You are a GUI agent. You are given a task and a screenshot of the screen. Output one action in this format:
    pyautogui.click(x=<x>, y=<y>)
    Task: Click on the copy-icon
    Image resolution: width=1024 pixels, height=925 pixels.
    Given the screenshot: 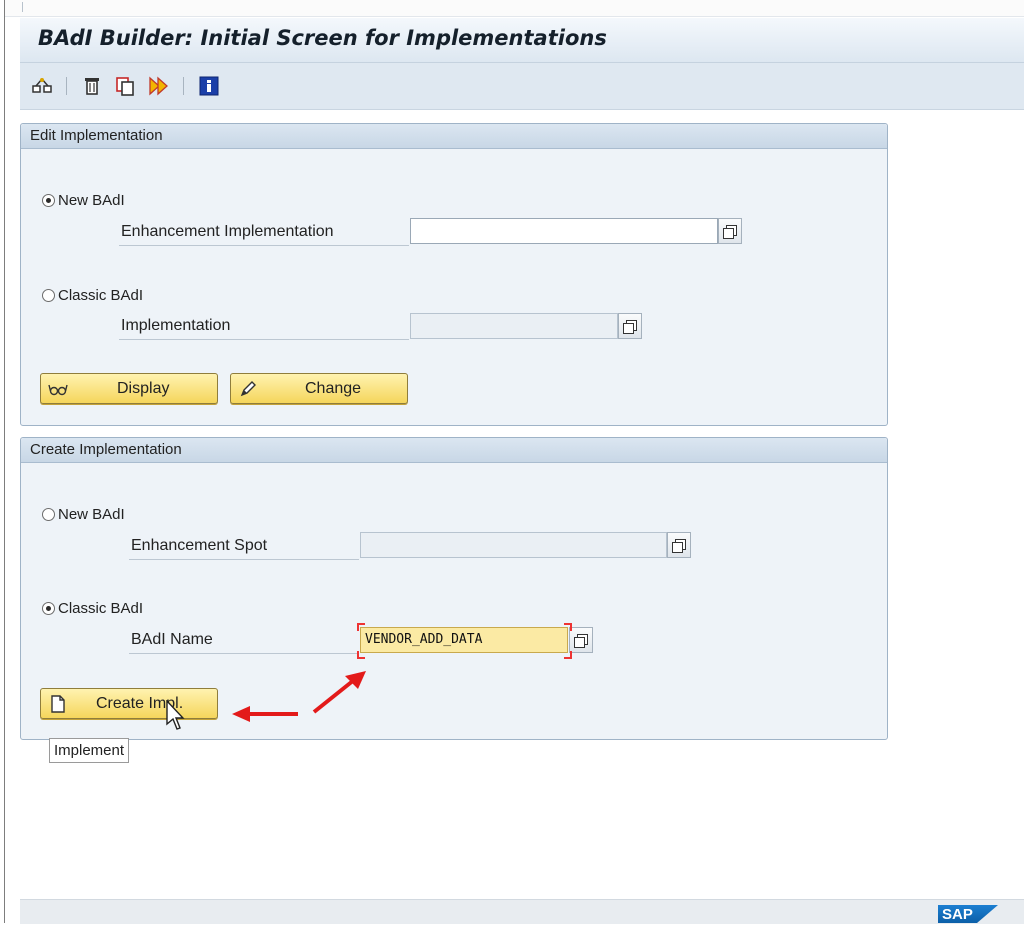 What is the action you would take?
    pyautogui.click(x=125, y=86)
    